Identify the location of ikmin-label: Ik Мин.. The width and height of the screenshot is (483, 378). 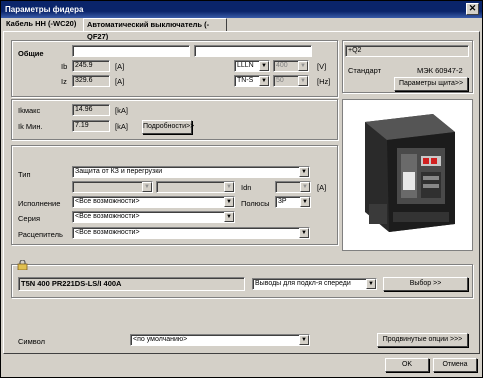
(30, 126).